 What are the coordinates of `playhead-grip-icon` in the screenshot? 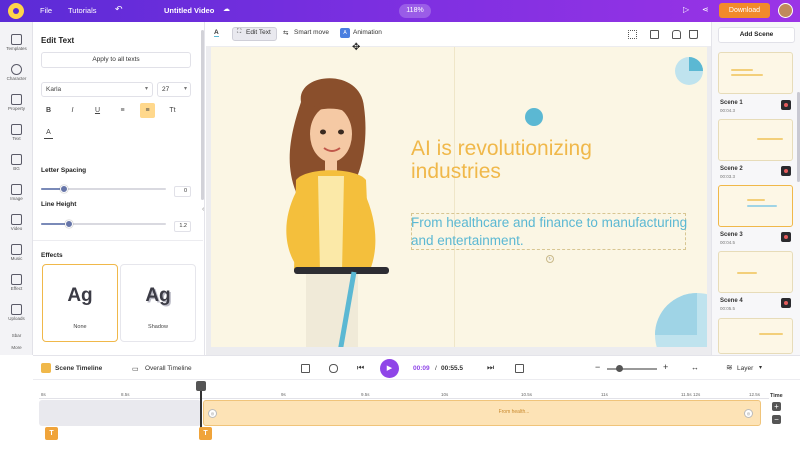 It's located at (201, 386).